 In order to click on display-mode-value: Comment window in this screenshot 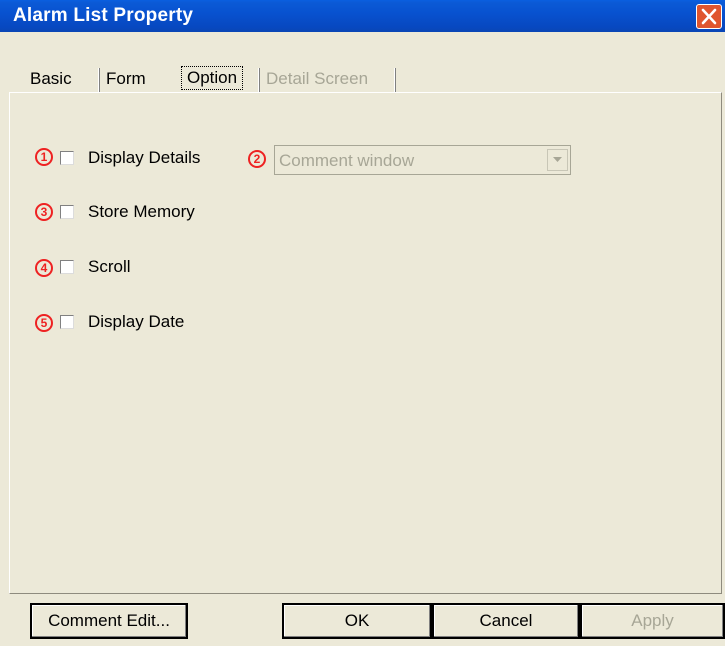, I will do `click(347, 160)`.